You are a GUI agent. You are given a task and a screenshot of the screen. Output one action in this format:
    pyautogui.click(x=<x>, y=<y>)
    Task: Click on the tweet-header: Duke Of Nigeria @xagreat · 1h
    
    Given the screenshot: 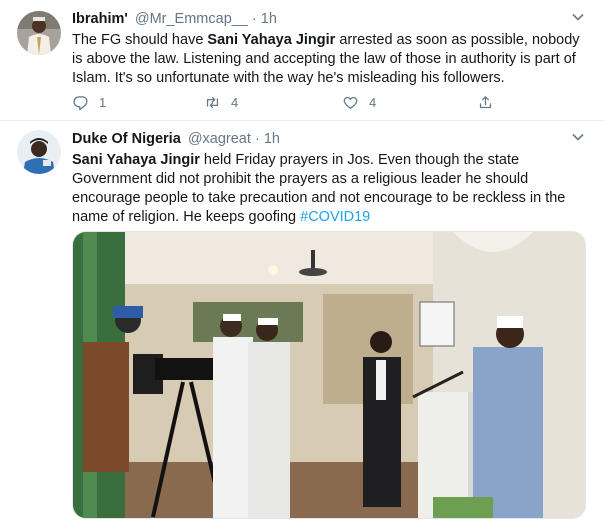 What is the action you would take?
    pyautogui.click(x=176, y=139)
    